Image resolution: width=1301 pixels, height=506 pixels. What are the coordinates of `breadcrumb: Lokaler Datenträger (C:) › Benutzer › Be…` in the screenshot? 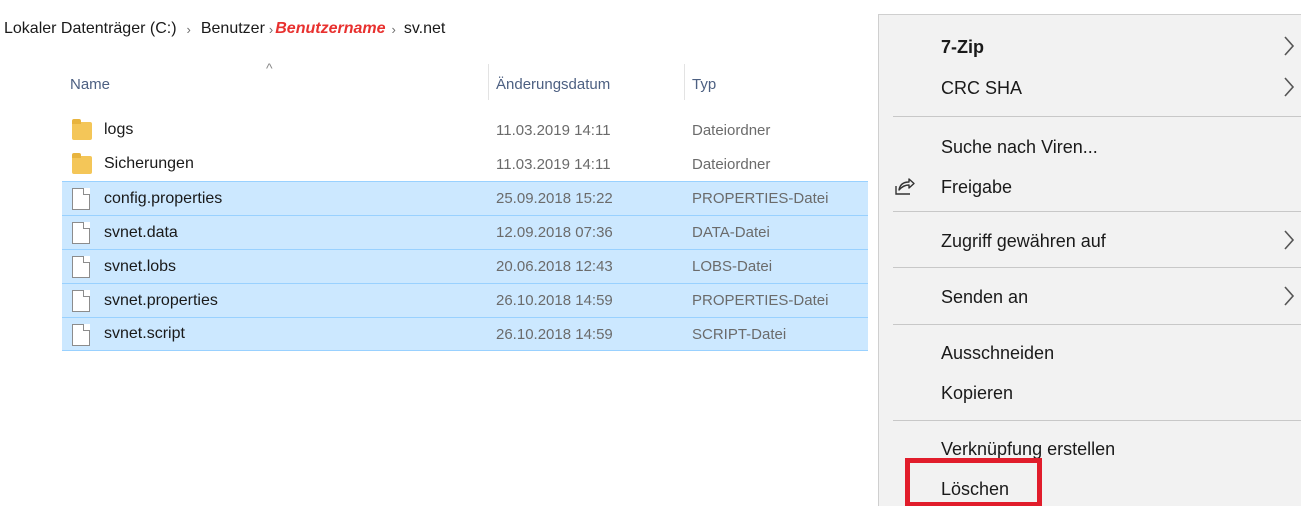 It's located at (224, 29).